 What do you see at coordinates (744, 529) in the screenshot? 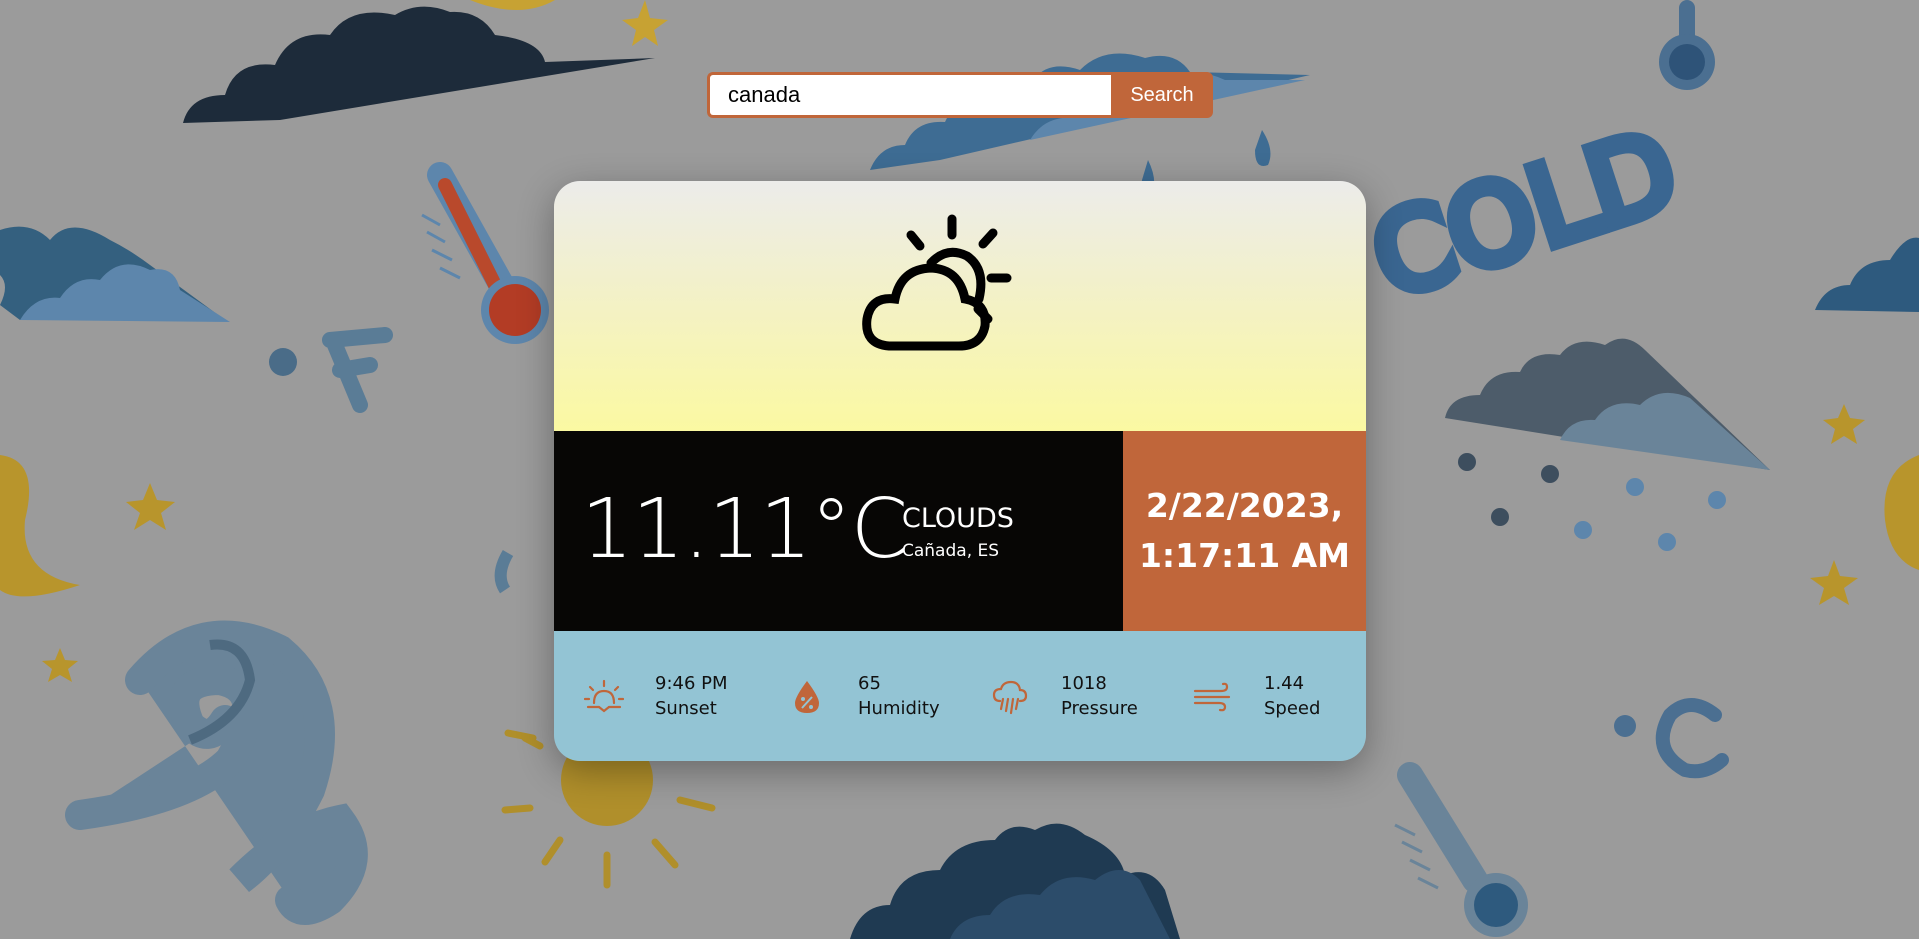
I see `temperature-value: 11.11°C` at bounding box center [744, 529].